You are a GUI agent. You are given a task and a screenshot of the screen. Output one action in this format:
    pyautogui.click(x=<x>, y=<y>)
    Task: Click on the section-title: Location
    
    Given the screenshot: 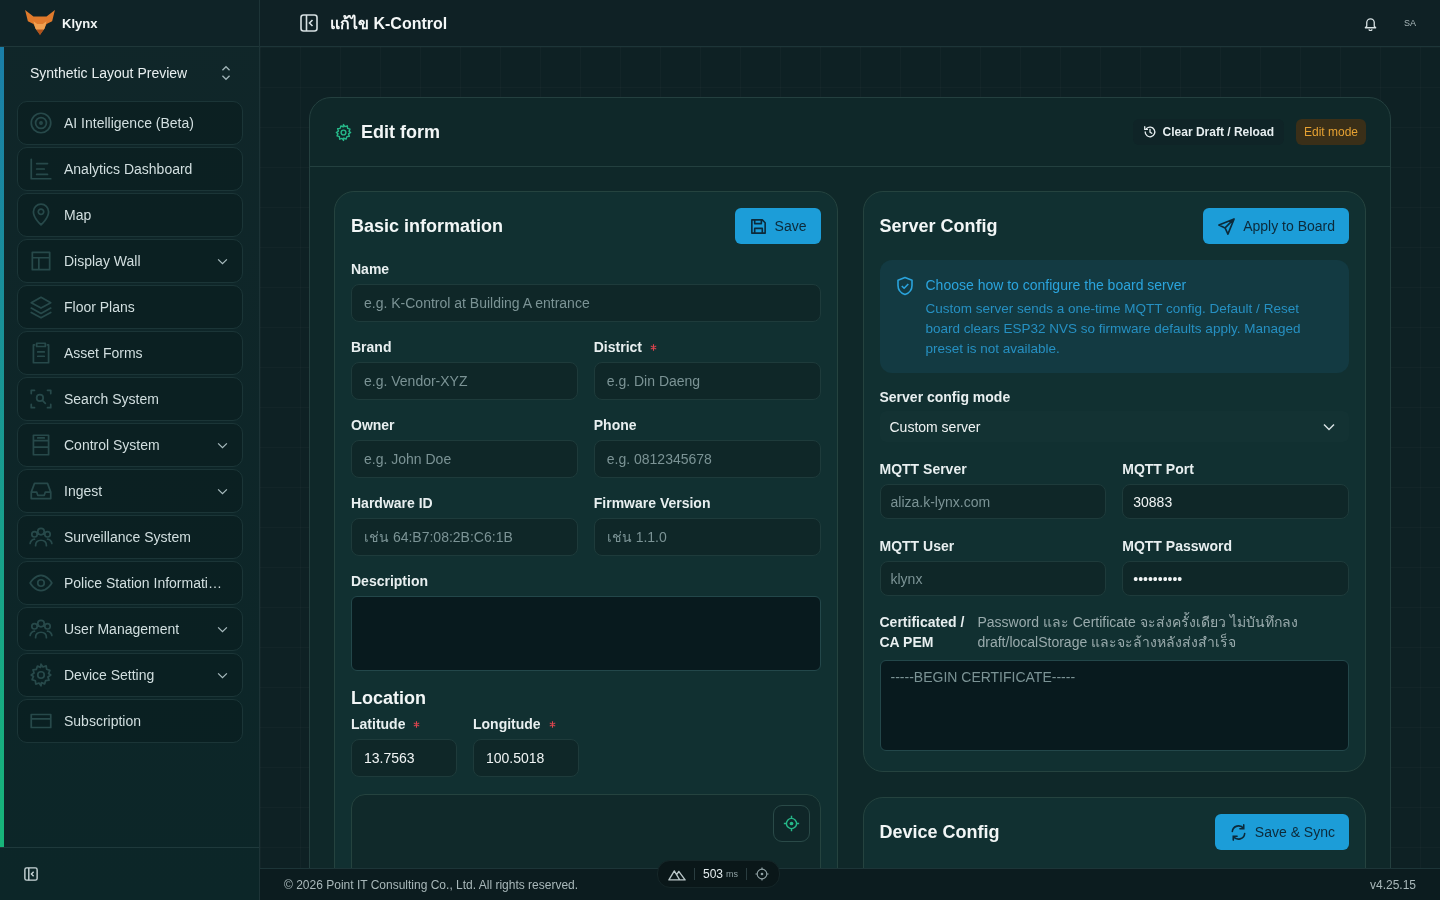 What is the action you would take?
    pyautogui.click(x=389, y=698)
    